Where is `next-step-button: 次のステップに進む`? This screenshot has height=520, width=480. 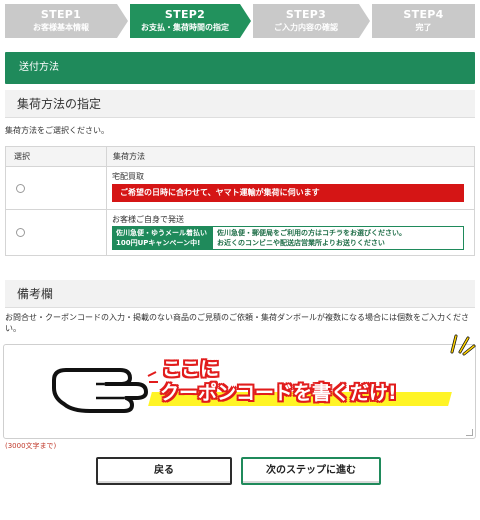 next-step-button: 次のステップに進む is located at coordinates (311, 471).